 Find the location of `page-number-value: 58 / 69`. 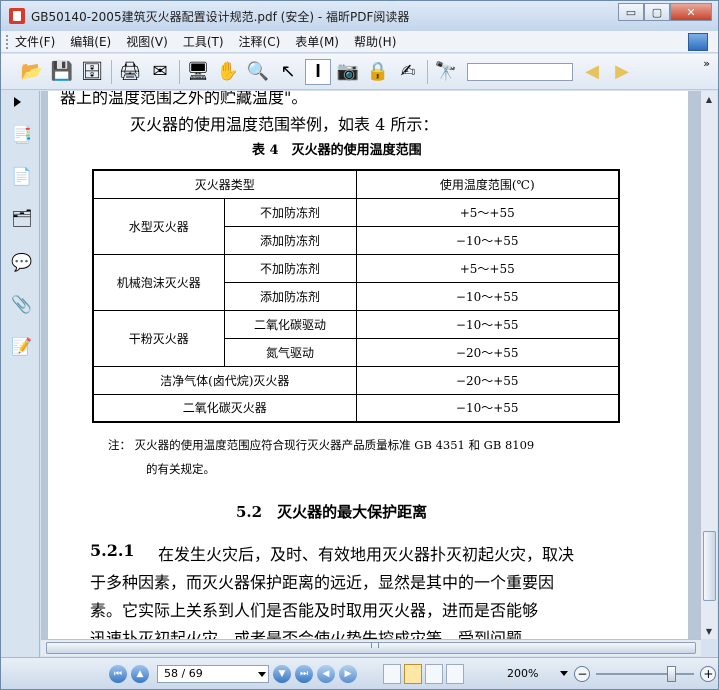

page-number-value: 58 / 69 is located at coordinates (183, 673).